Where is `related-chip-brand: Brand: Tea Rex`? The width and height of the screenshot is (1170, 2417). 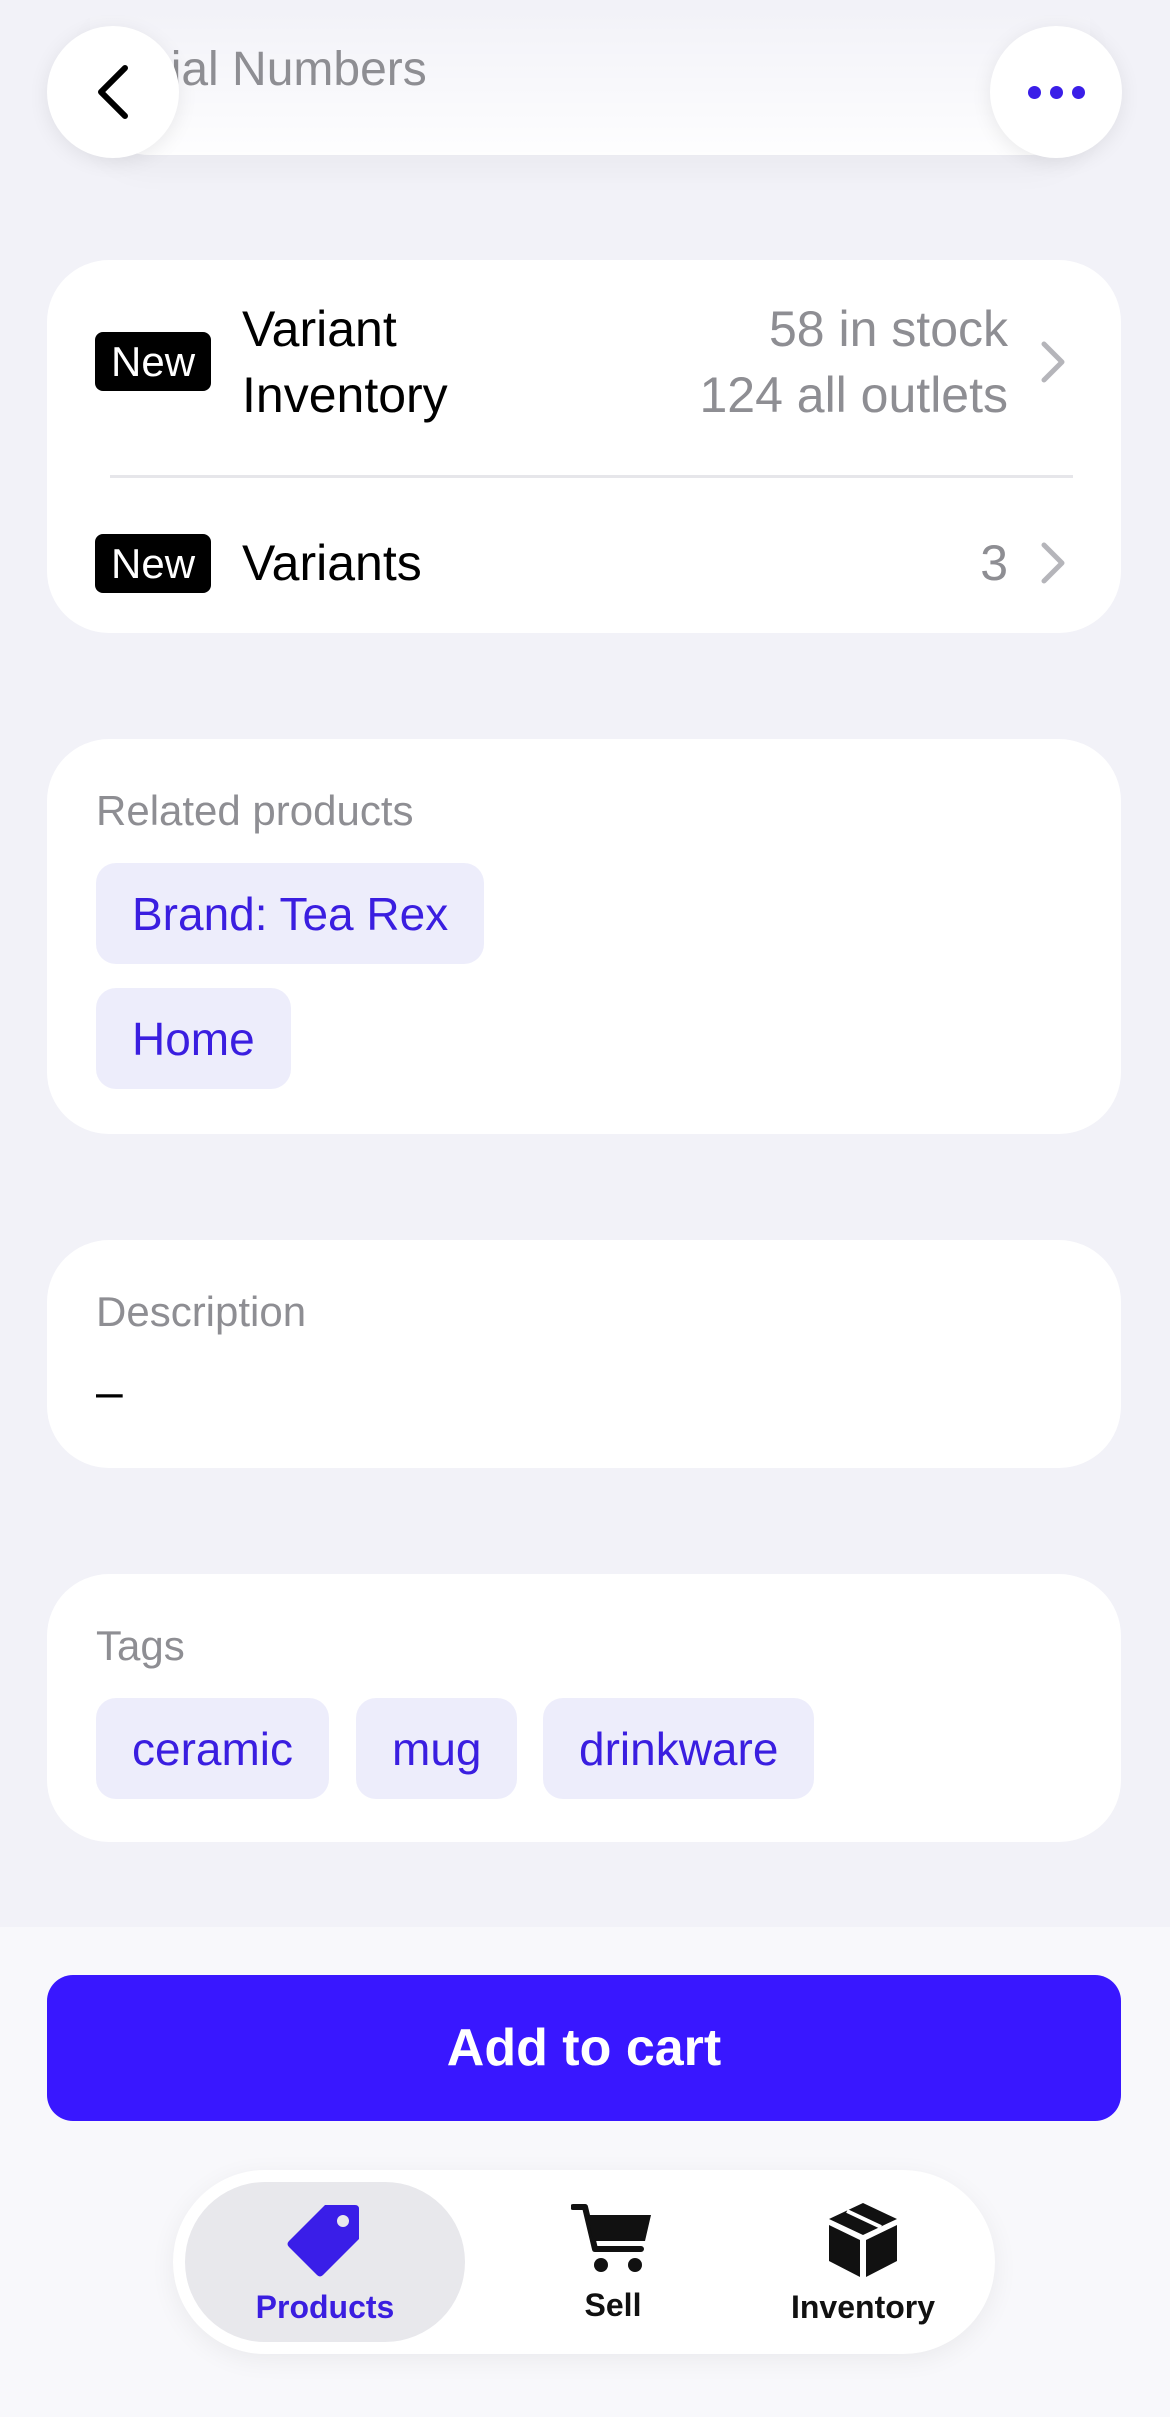 related-chip-brand: Brand: Tea Rex is located at coordinates (290, 913).